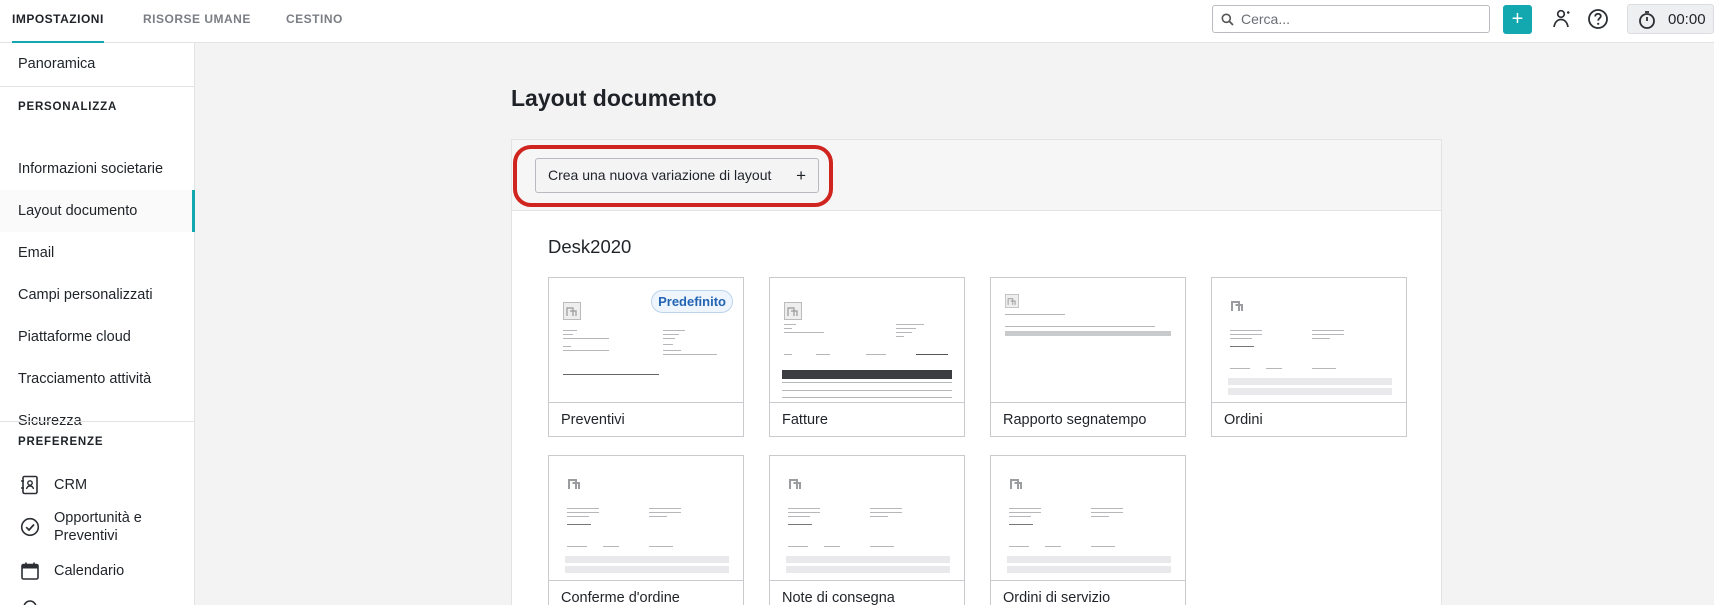  Describe the element at coordinates (590, 246) in the screenshot. I see `layout-group-title: Desk2020` at that location.